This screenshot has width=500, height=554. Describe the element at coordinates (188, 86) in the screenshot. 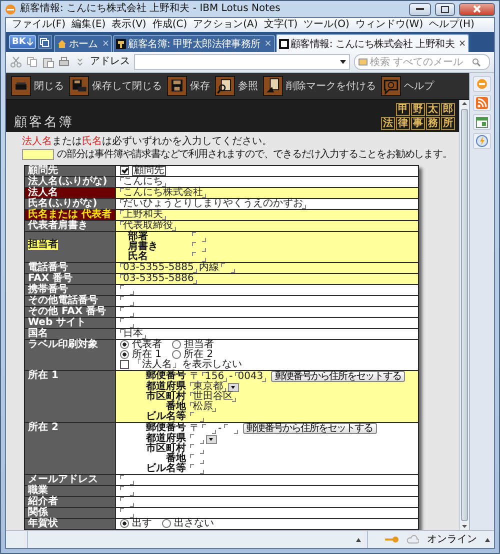

I see `action-button: 保存` at that location.